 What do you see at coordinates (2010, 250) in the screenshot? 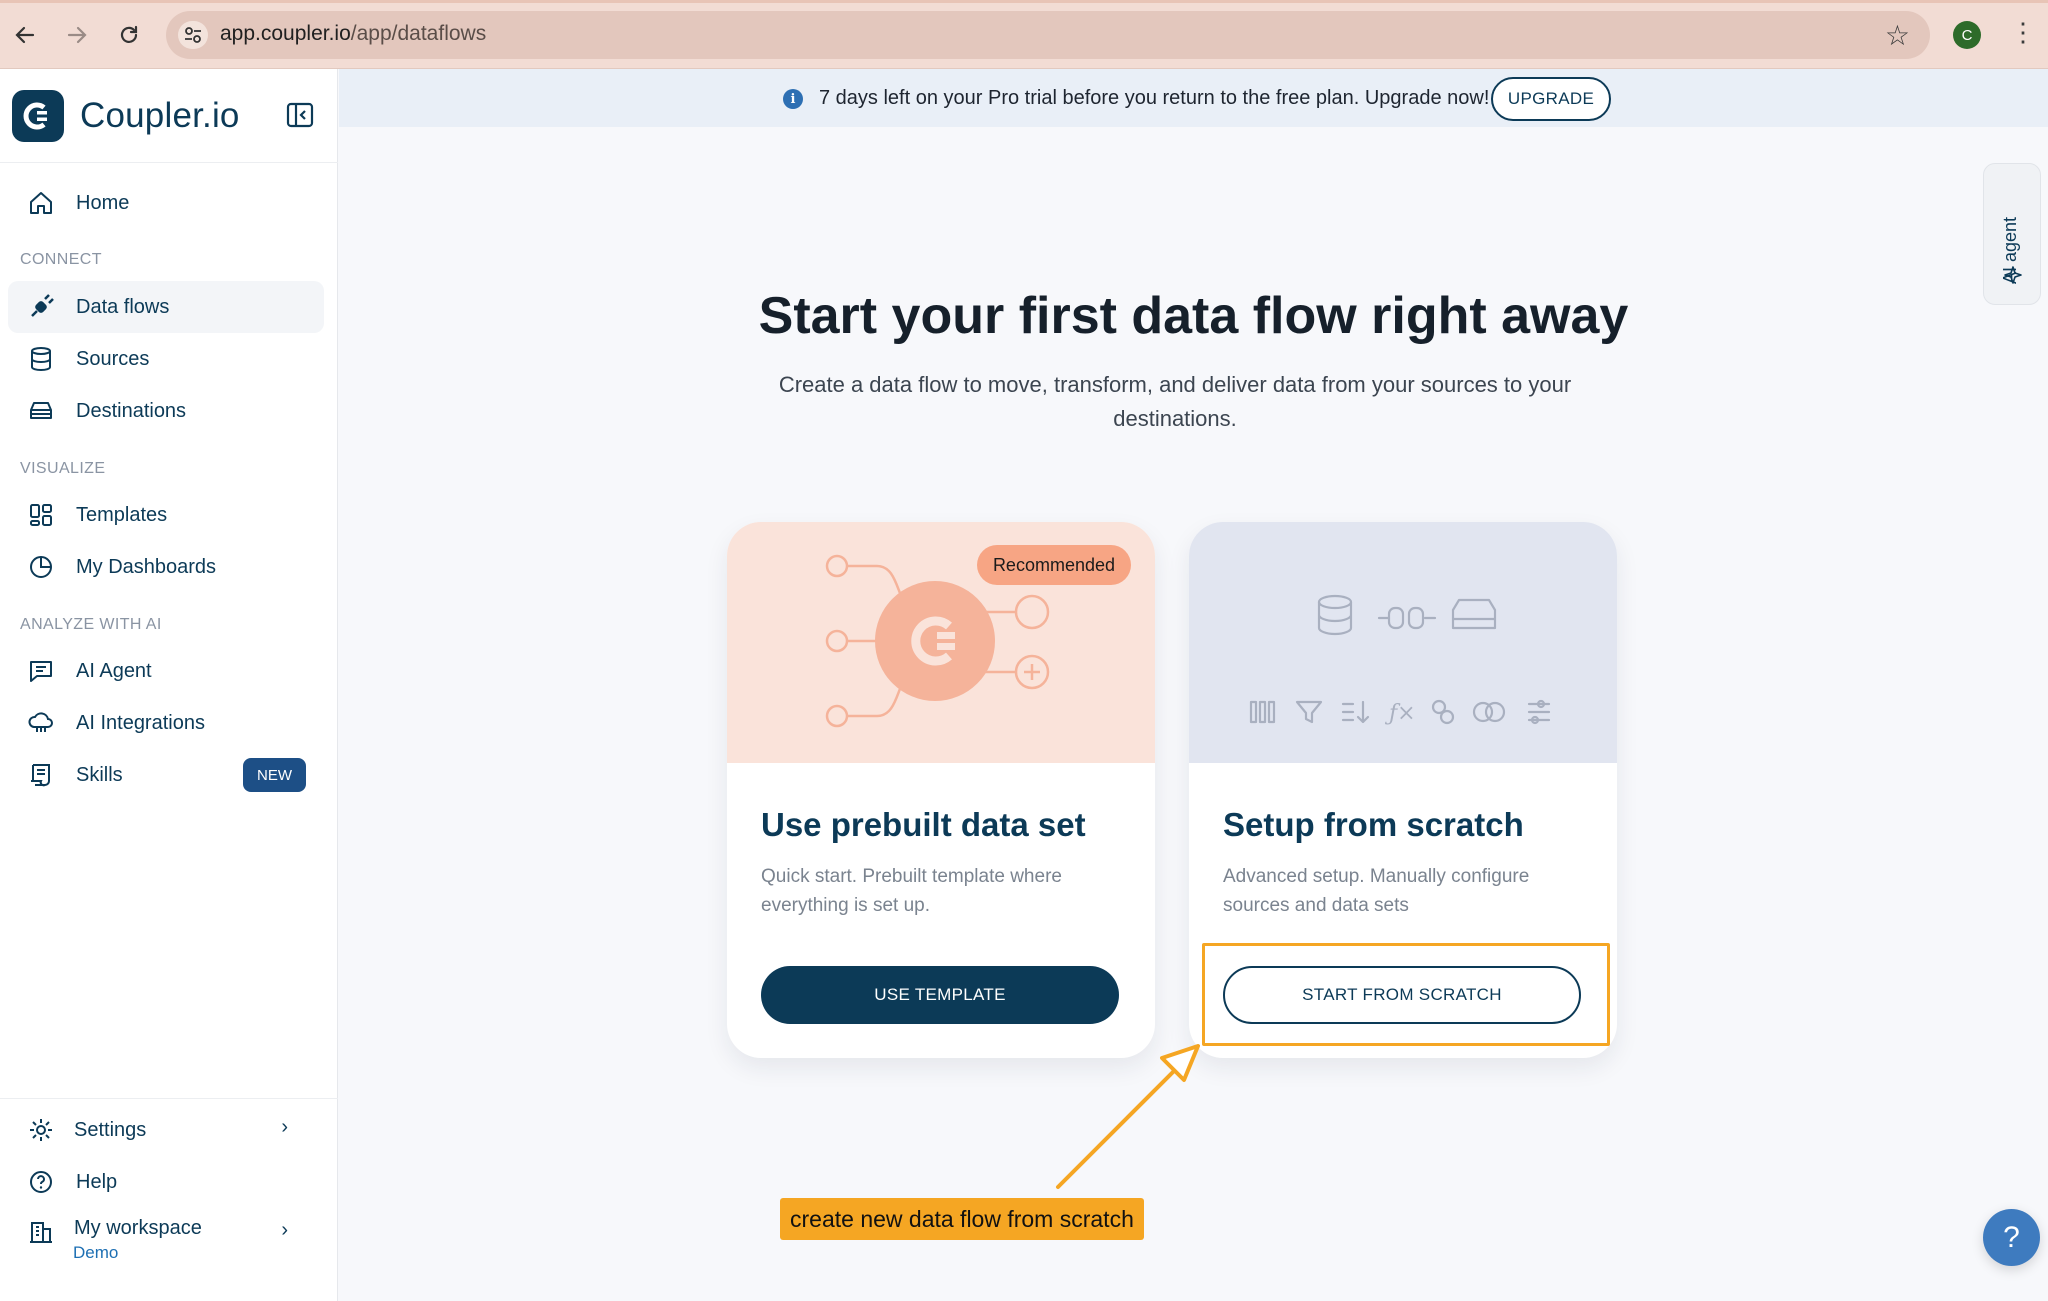
I see `ai-agent-tab-label: AI agent` at bounding box center [2010, 250].